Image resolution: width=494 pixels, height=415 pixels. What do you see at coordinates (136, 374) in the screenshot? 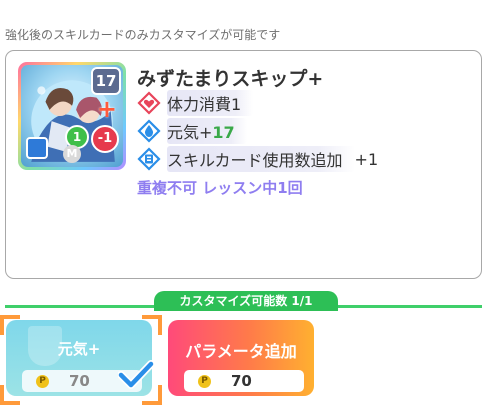
I see `selected-check-icon` at bounding box center [136, 374].